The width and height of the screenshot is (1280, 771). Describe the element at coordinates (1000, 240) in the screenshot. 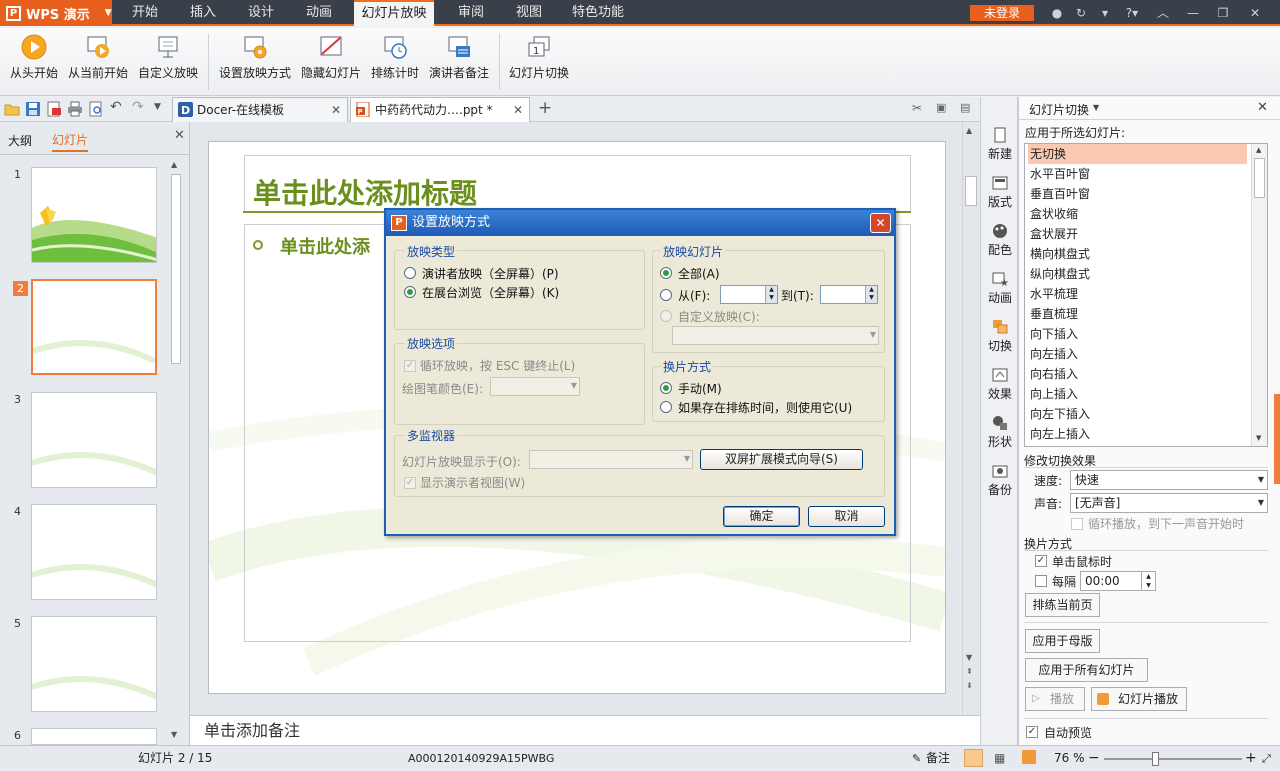

I see `color-scheme-tool: 配色` at that location.